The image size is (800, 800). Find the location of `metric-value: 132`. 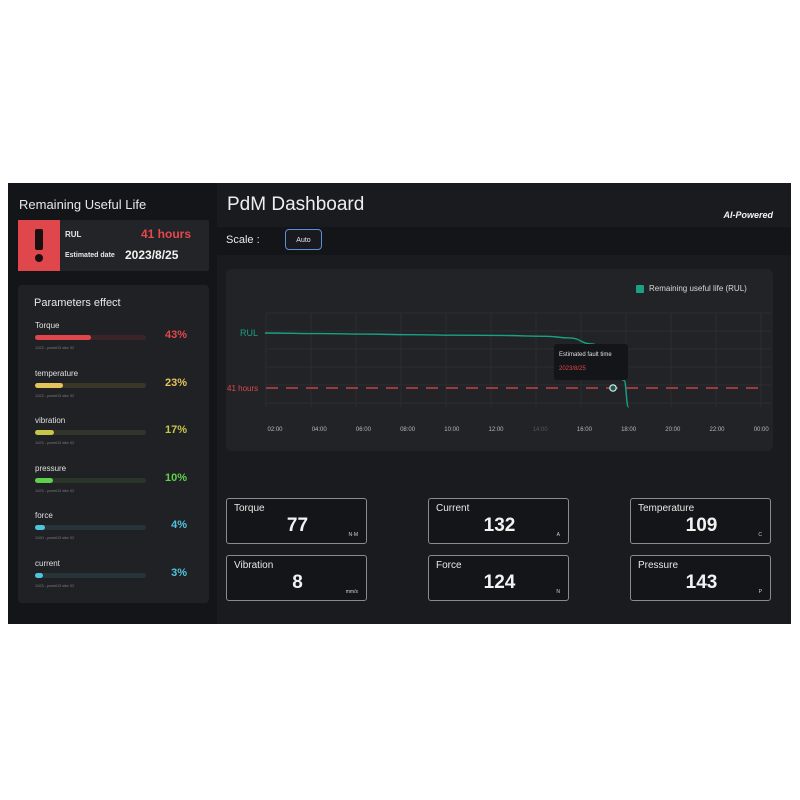

metric-value: 132 is located at coordinates (499, 525).